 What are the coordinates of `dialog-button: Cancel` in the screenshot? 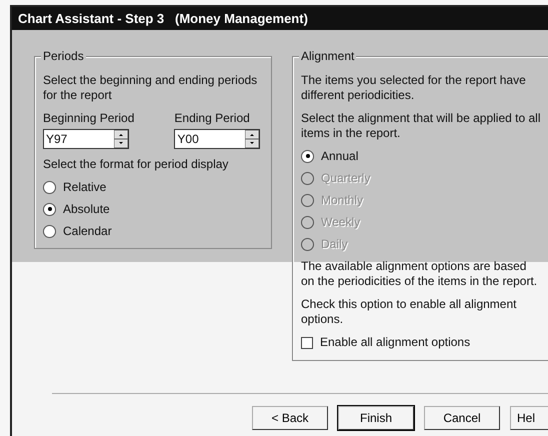 It's located at (462, 418).